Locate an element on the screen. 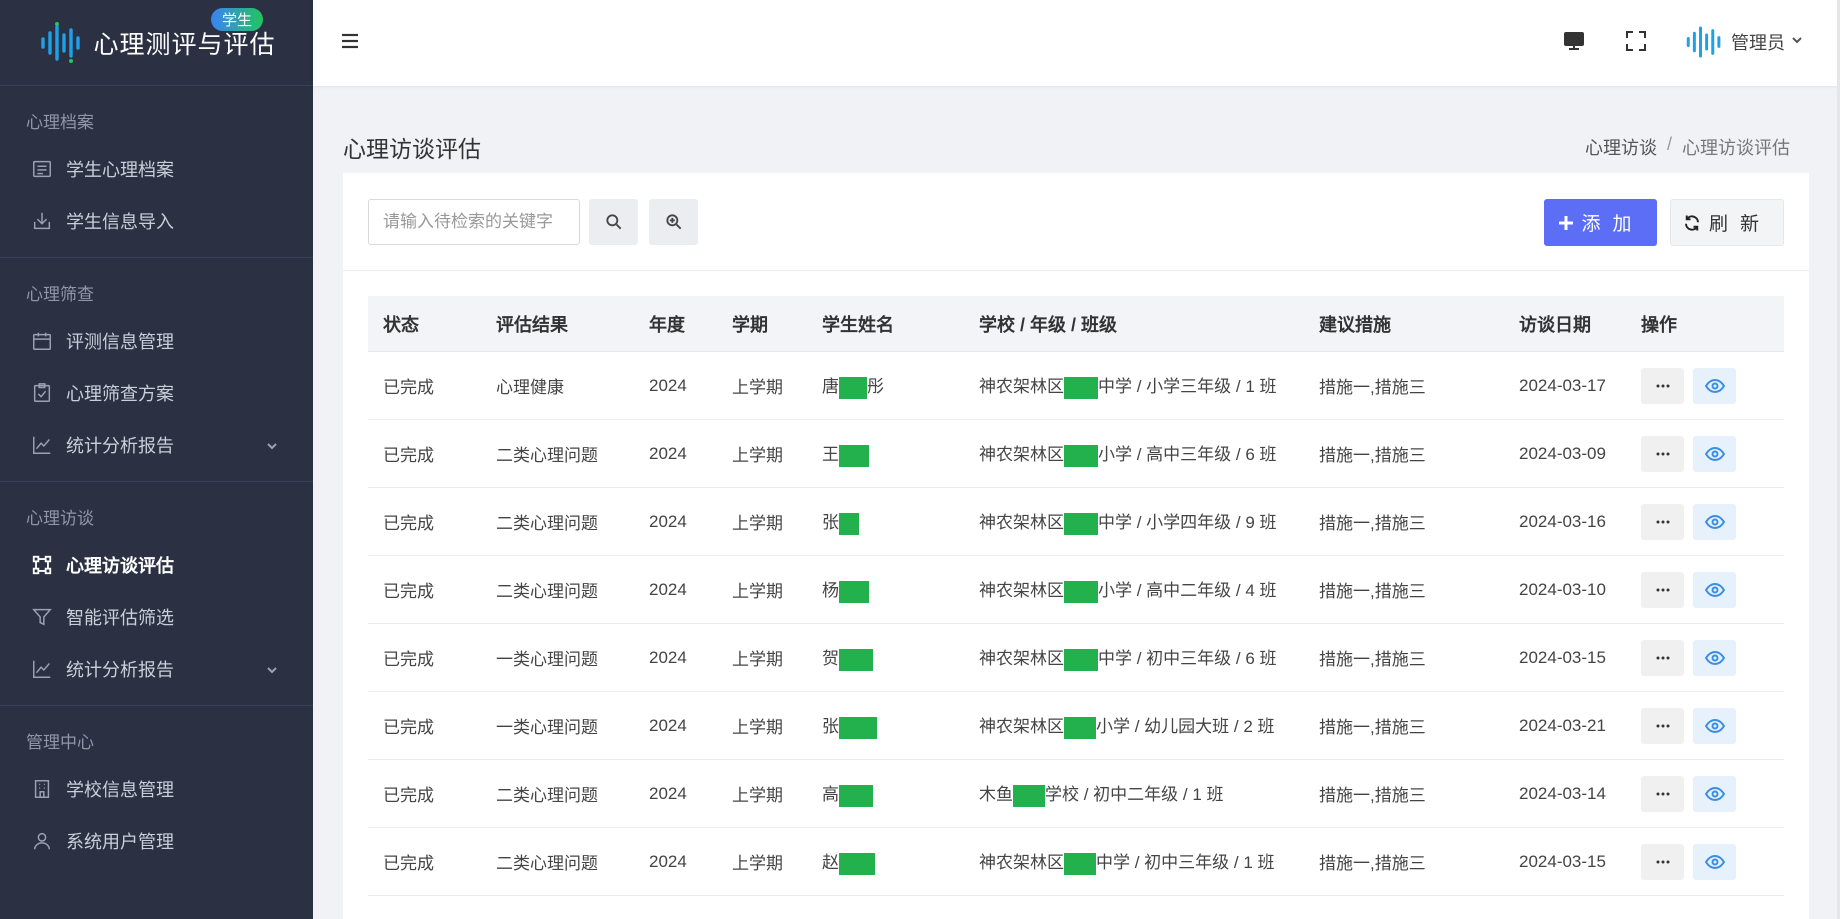 Image resolution: width=1840 pixels, height=919 pixels. section-archive: 心理档案 学生心理档案 学生信息导入 is located at coordinates (156, 172).